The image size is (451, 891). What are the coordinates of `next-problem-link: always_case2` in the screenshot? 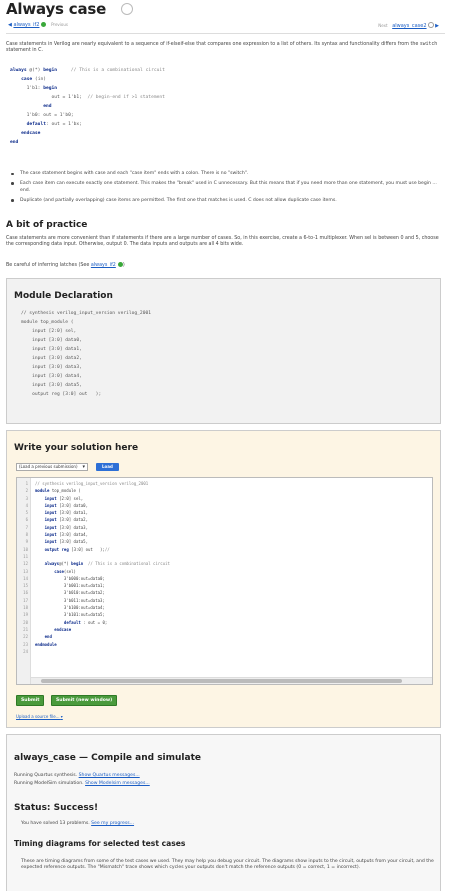 It's located at (409, 26).